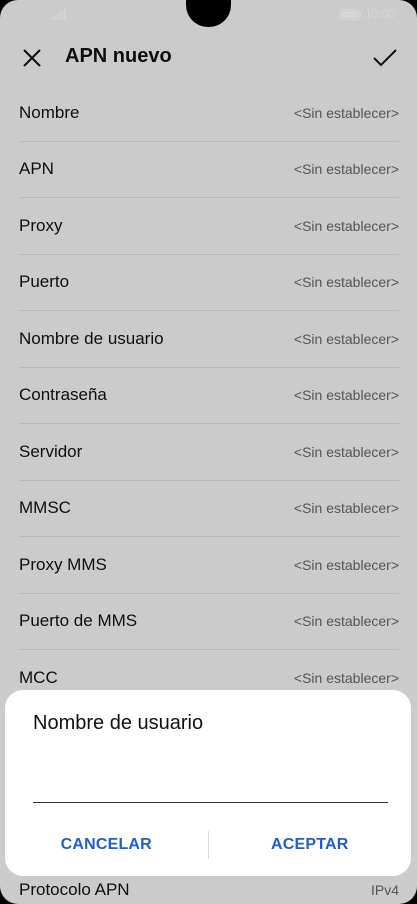 This screenshot has width=417, height=904. I want to click on field-nombre: Nombre <Sin establecer>, so click(209, 113).